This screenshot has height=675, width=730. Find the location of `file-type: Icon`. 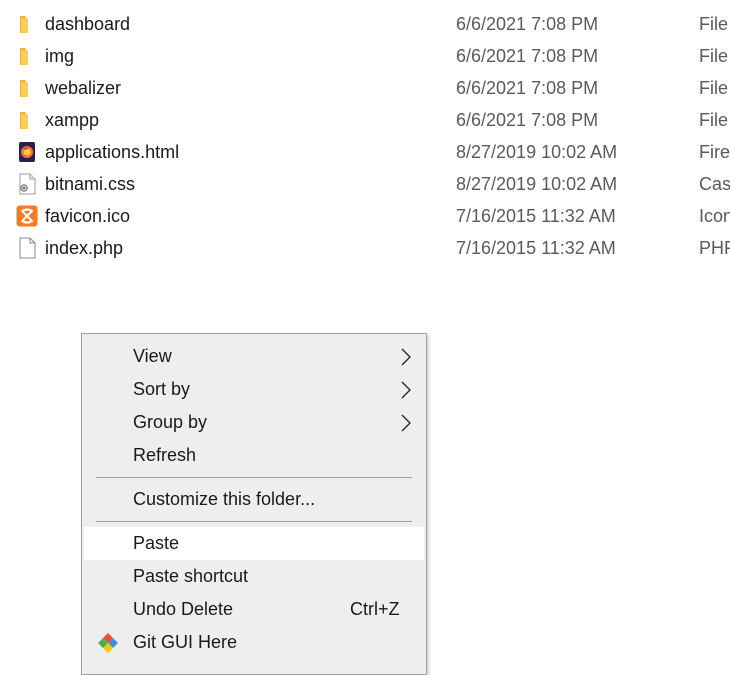

file-type: Icon is located at coordinates (714, 216).